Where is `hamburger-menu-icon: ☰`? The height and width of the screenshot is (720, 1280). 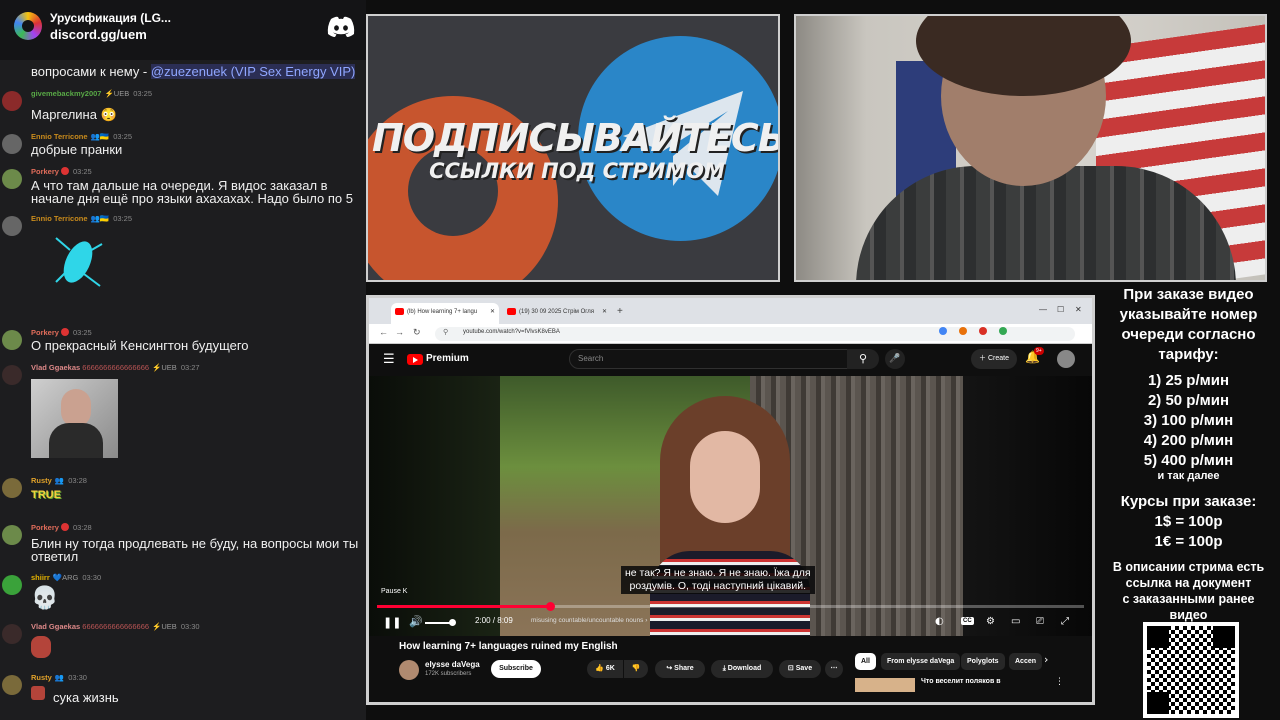 hamburger-menu-icon: ☰ is located at coordinates (389, 359).